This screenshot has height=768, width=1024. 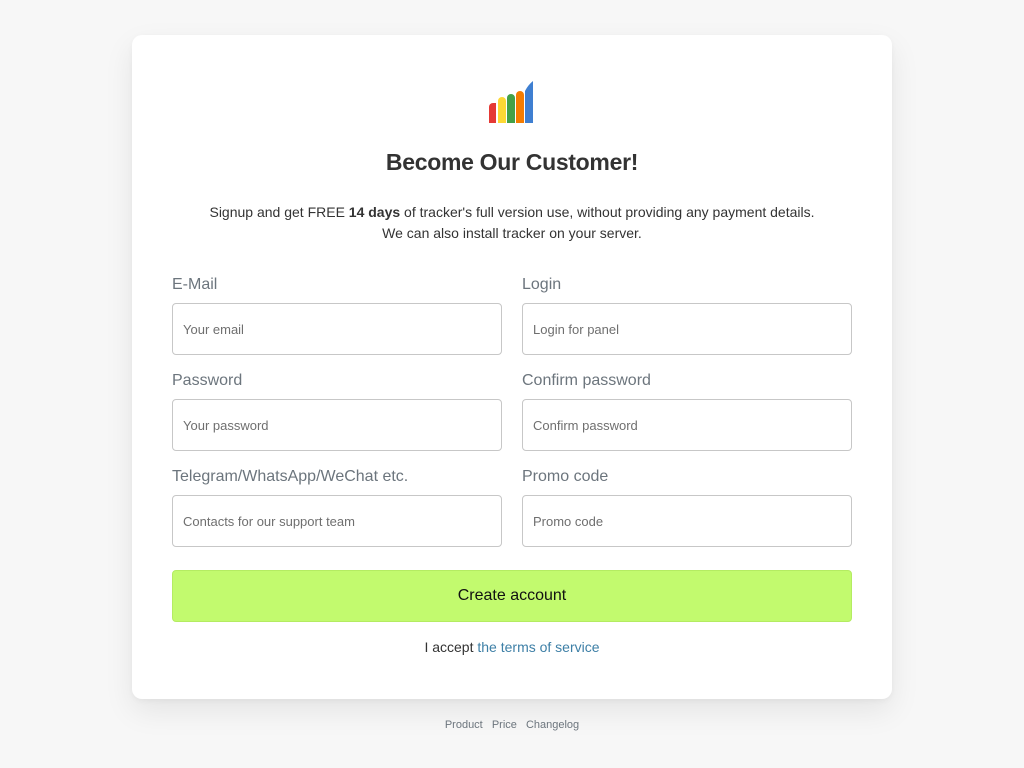 I want to click on terms-prefix: I accept, so click(x=451, y=647).